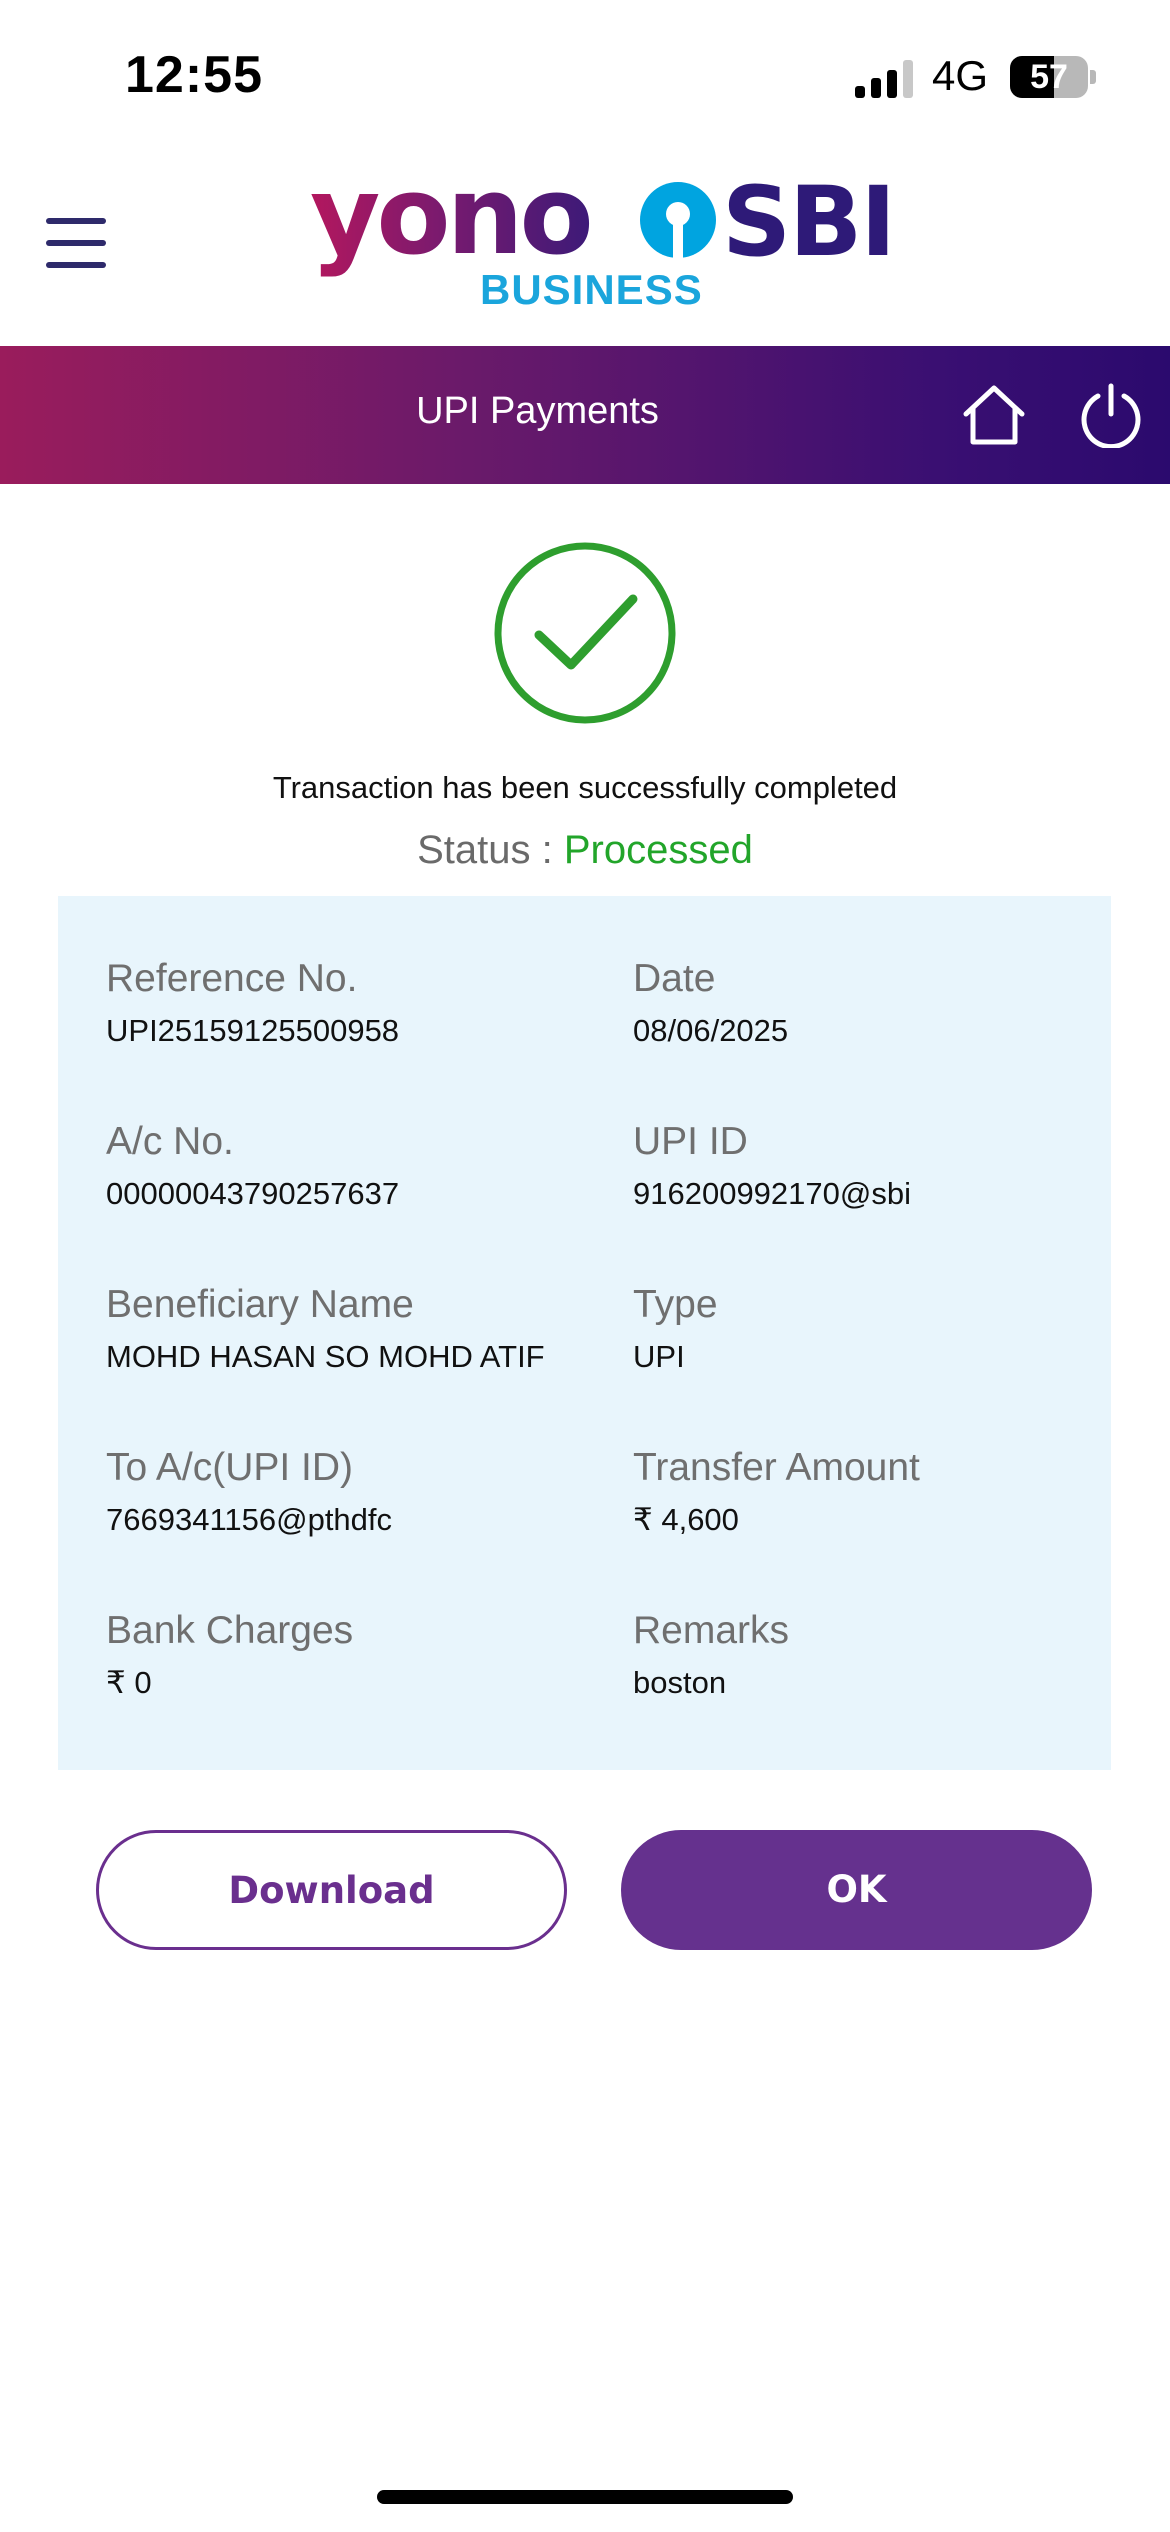 Image resolution: width=1170 pixels, height=2532 pixels. Describe the element at coordinates (680, 1682) in the screenshot. I see `remarks-value: boston` at that location.